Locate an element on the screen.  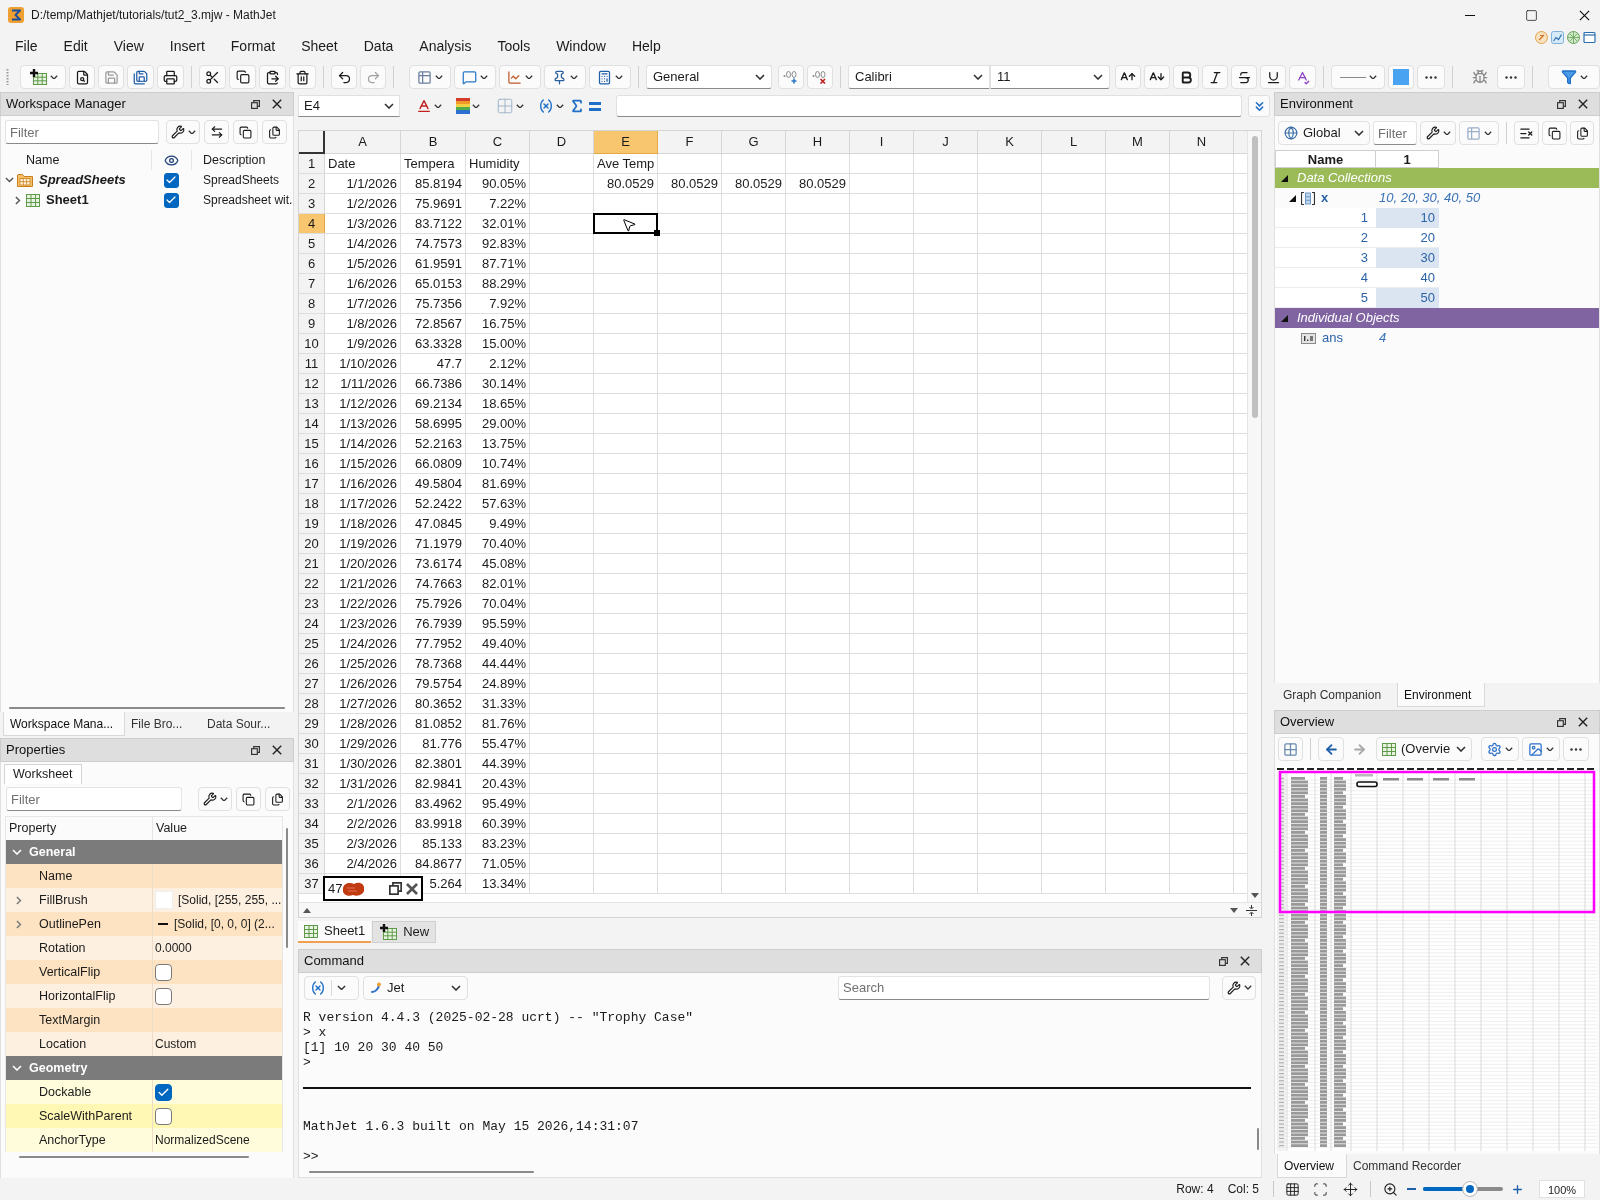
triangle-icon is located at coordinates (1292, 198).